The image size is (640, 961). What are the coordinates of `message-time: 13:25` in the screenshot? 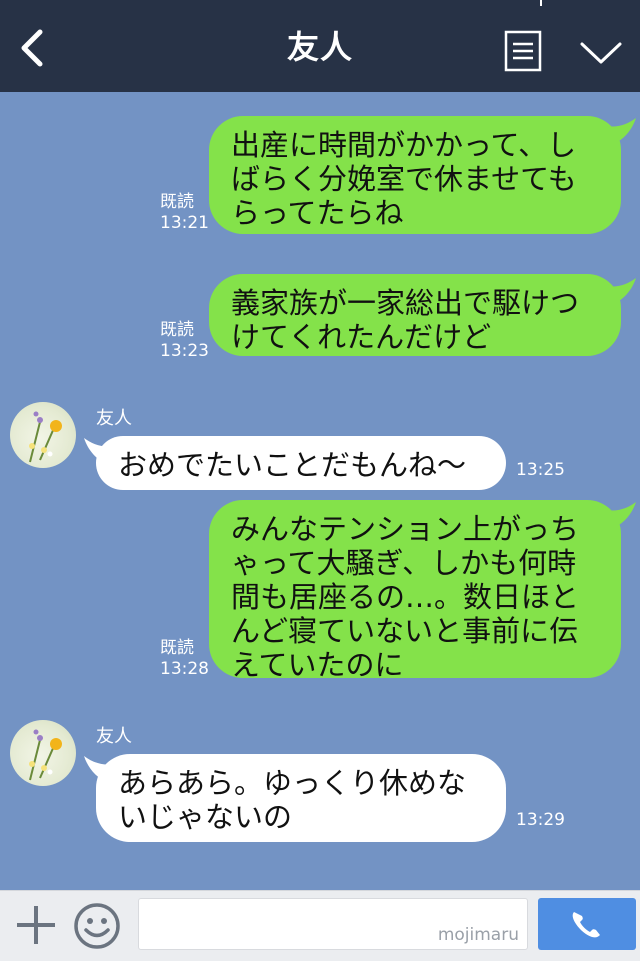 It's located at (540, 470).